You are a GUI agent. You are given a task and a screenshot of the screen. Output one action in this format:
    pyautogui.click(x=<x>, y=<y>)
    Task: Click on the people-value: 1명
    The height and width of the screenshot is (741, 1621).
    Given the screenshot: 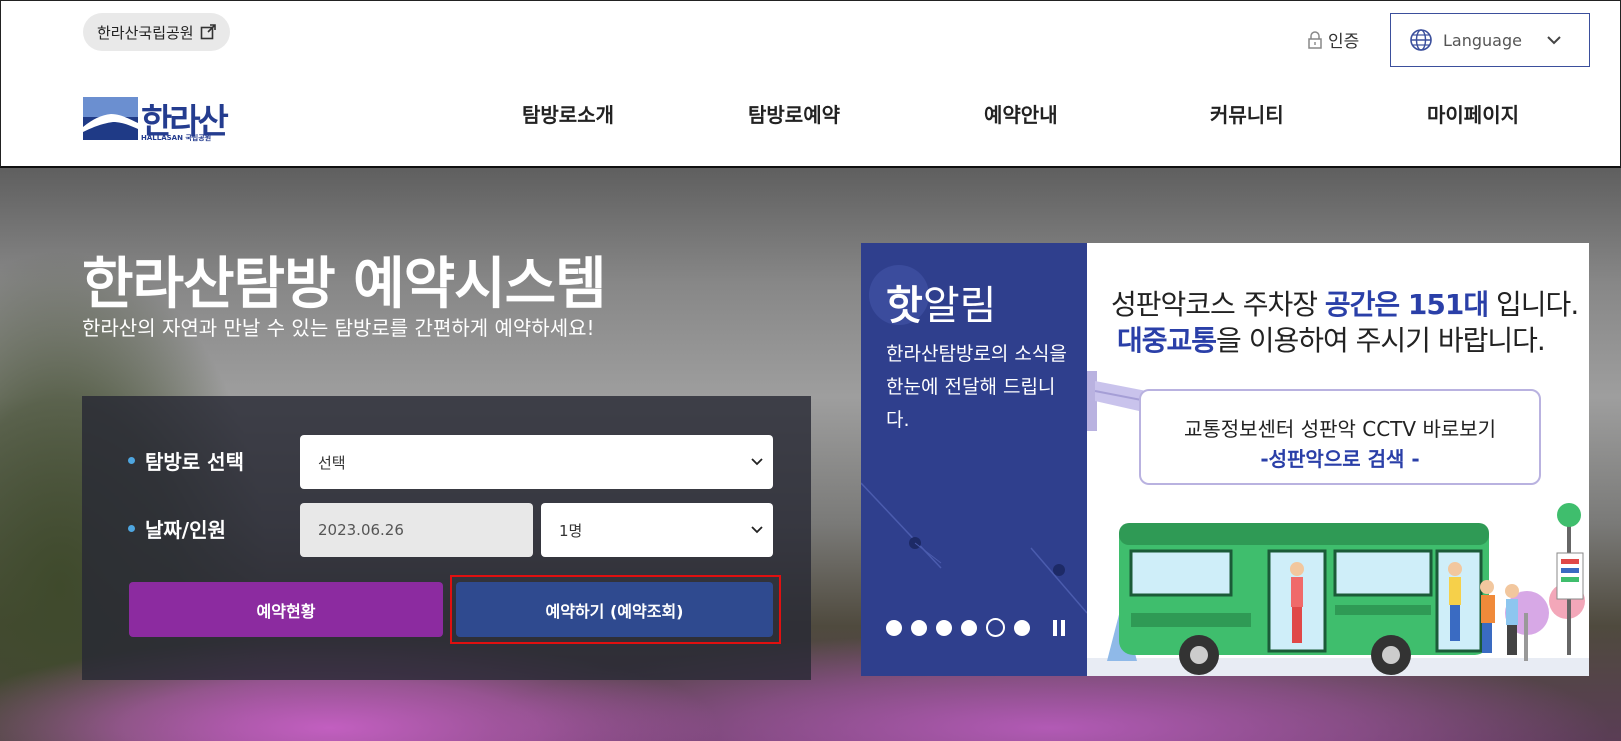 What is the action you would take?
    pyautogui.click(x=571, y=530)
    